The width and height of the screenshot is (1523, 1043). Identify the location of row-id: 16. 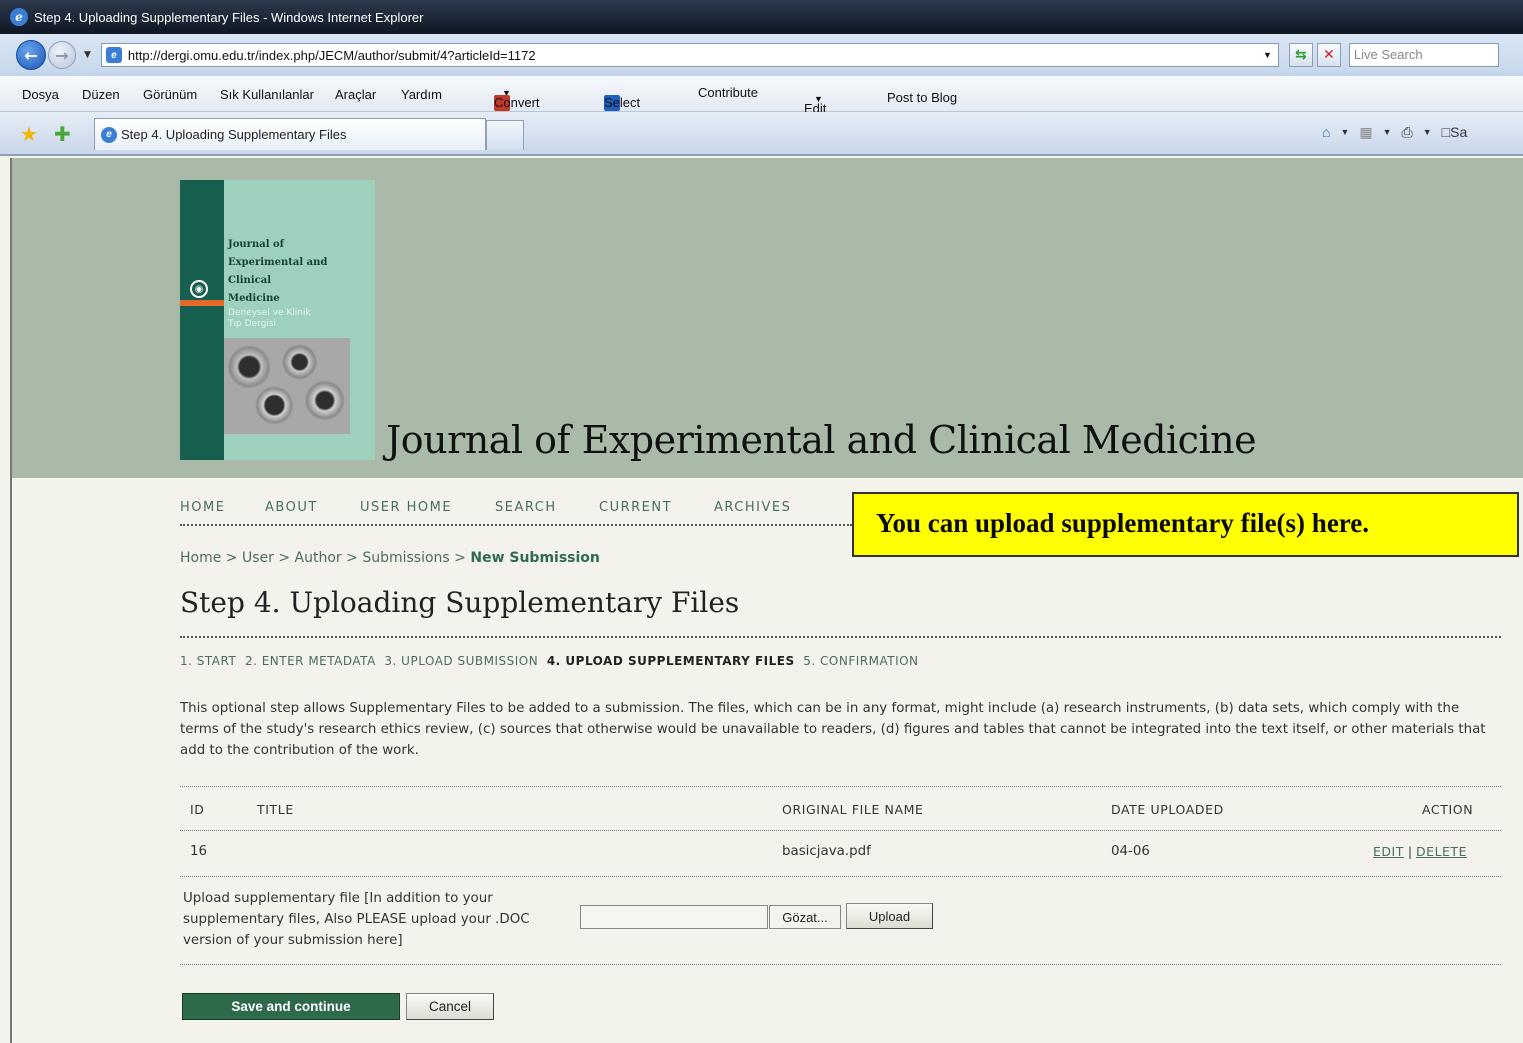
(199, 851).